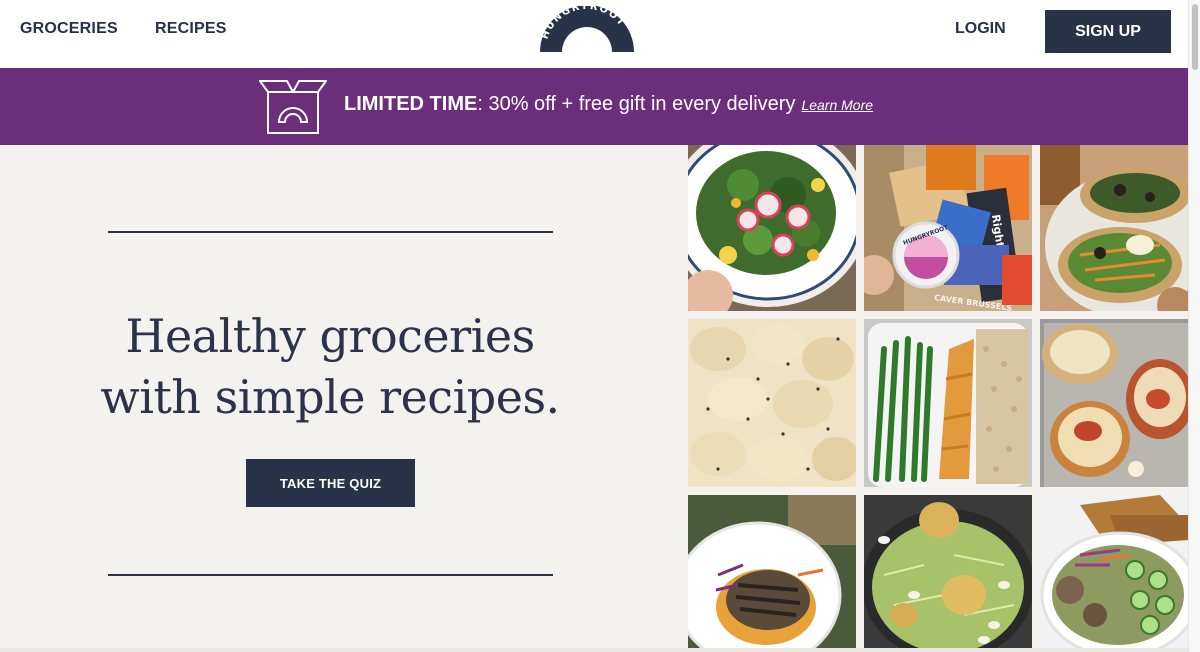 This screenshot has width=1200, height=652. Describe the element at coordinates (411, 104) in the screenshot. I see `promo-bold-text: LIMITED TIME` at that location.